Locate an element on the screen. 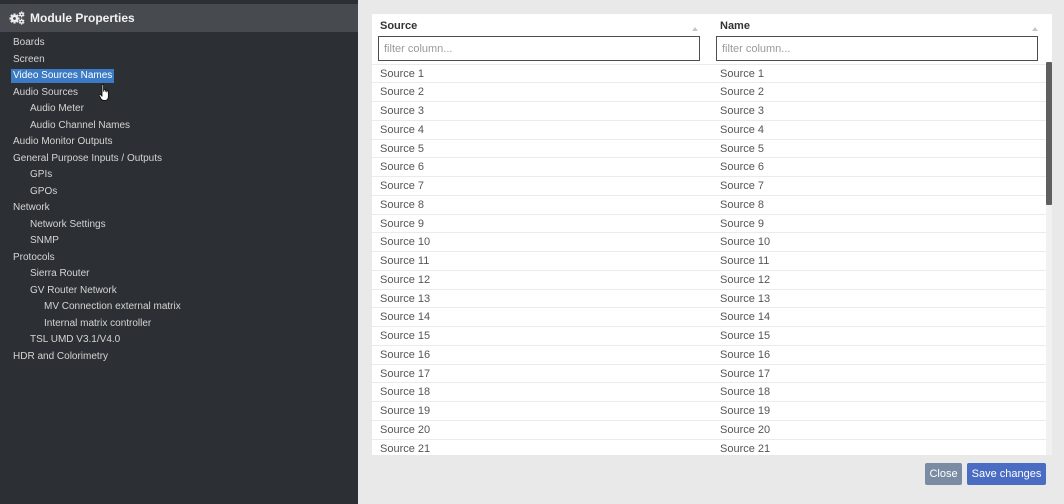  tree-item-label: Sierra Router is located at coordinates (60, 274).